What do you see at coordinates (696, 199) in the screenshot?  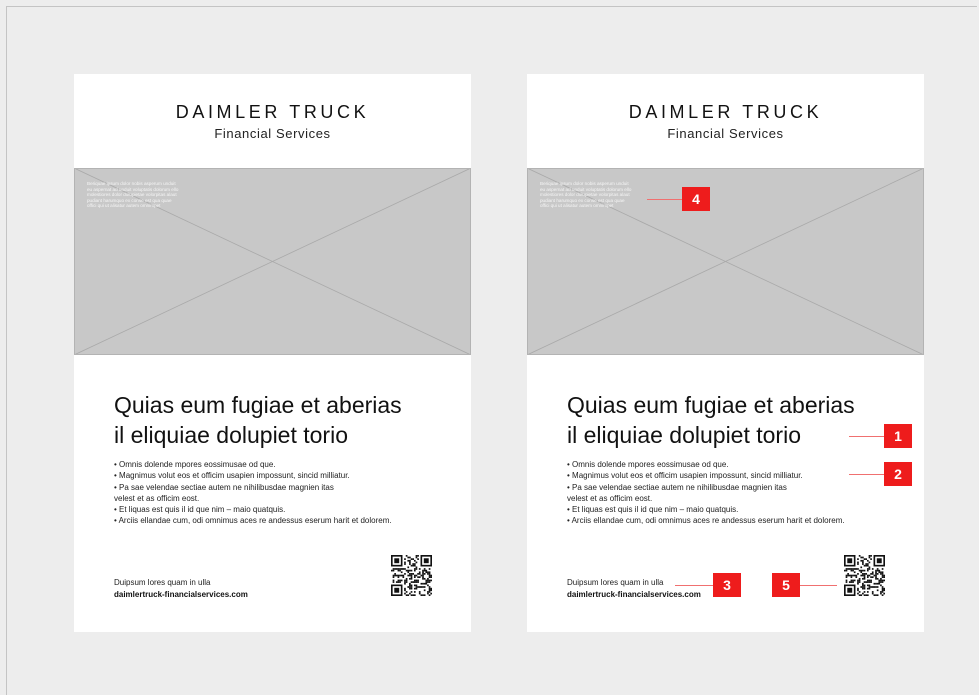 I see `annotation-marker-4: 4` at bounding box center [696, 199].